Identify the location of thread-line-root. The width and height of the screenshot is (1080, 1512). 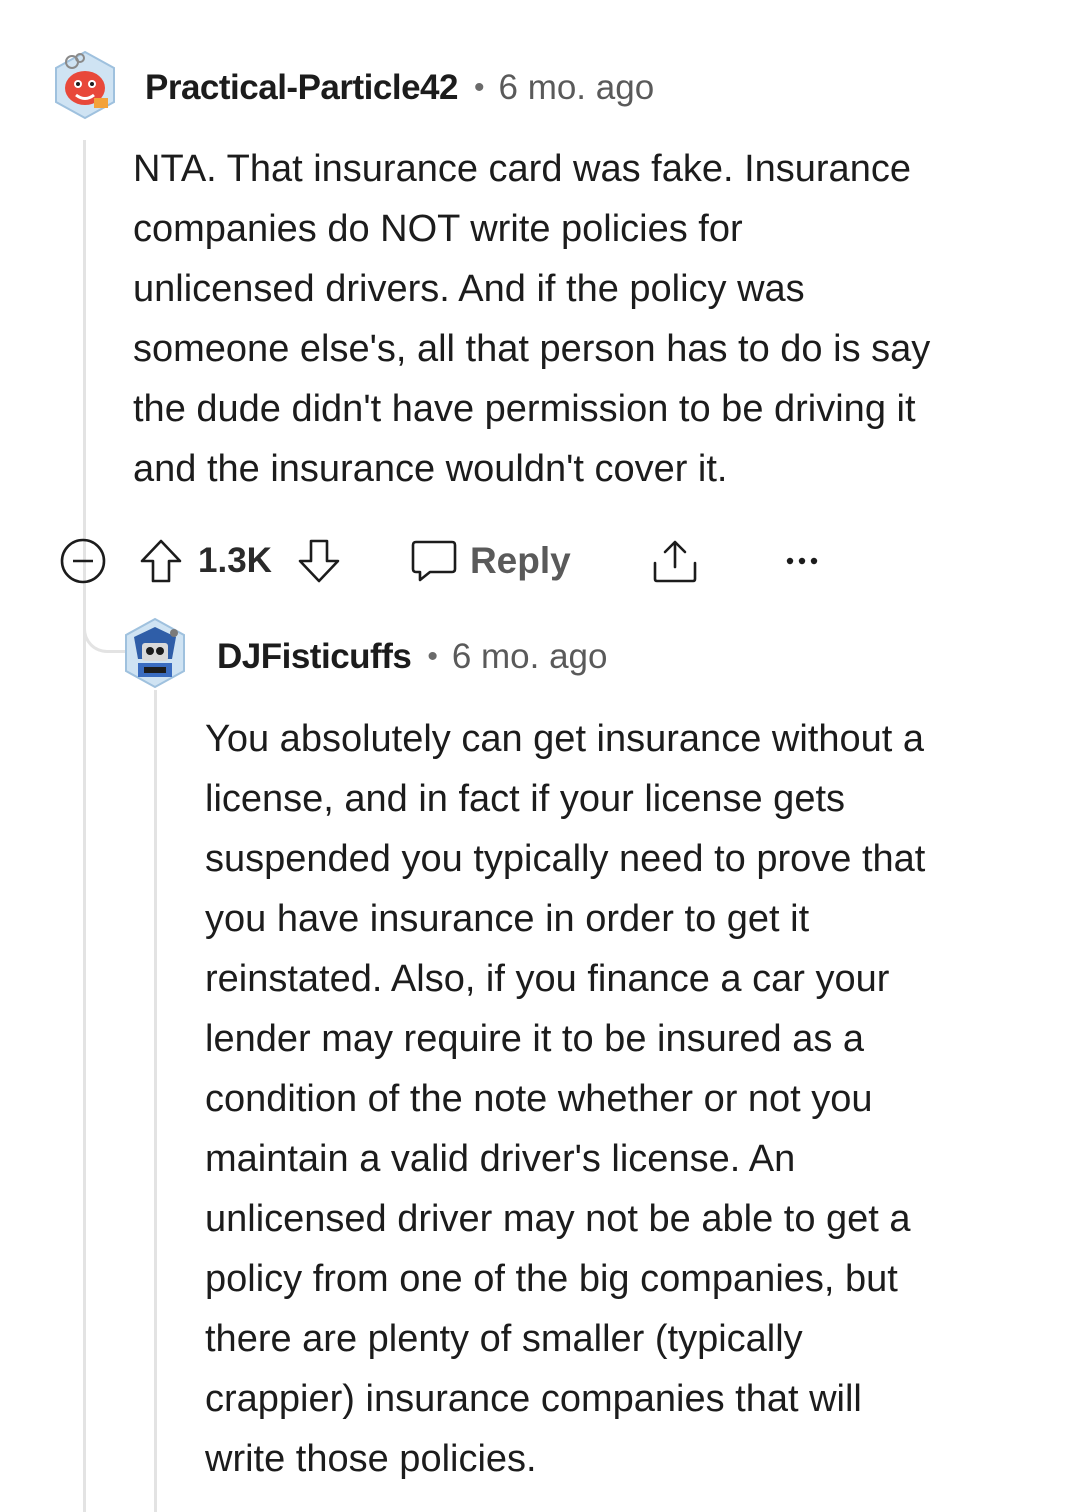
(84, 826).